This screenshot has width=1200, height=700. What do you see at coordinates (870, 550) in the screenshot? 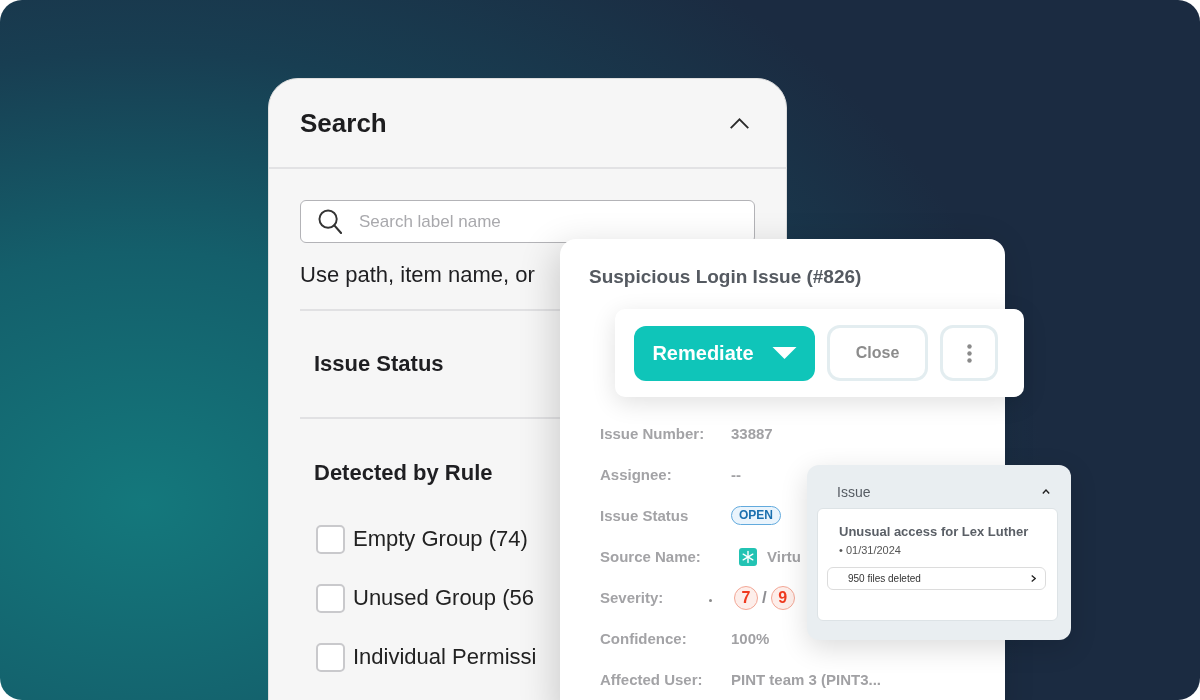
I see `entry-date: • 01/31/2024` at bounding box center [870, 550].